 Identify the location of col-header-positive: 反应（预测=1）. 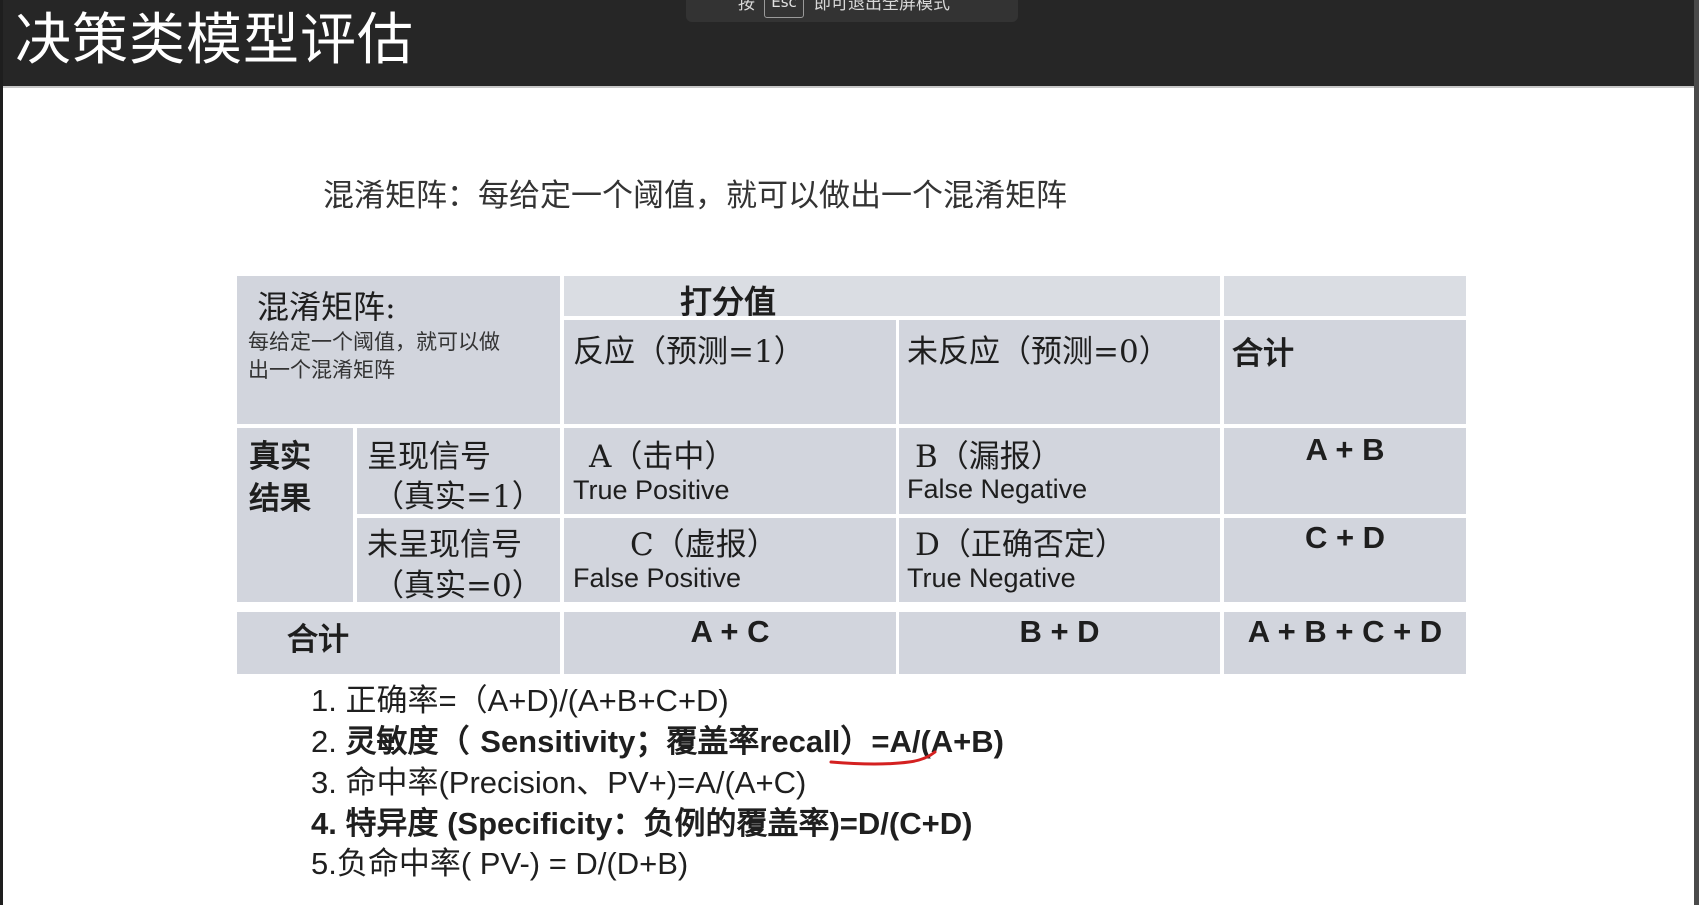
(730, 372).